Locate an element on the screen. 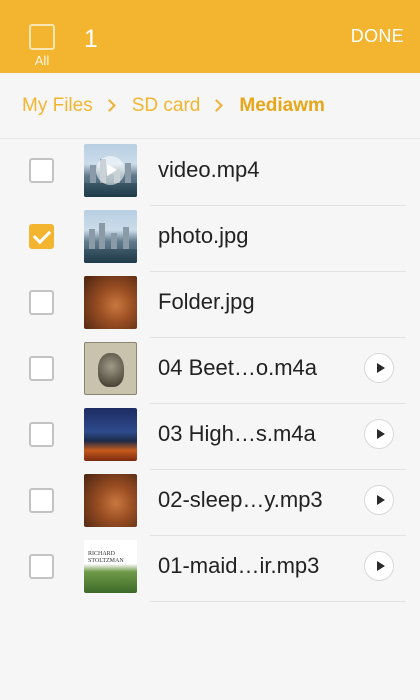 This screenshot has width=420, height=700. selection-action-bar: All 1 DONE is located at coordinates (210, 36).